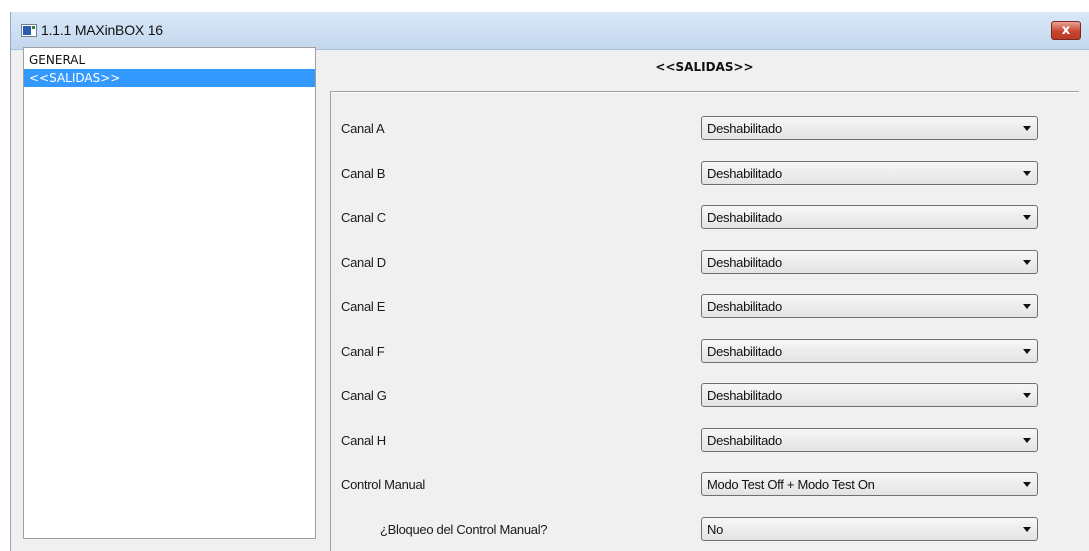  I want to click on bloqueo-control-manual-select: No, so click(869, 529).